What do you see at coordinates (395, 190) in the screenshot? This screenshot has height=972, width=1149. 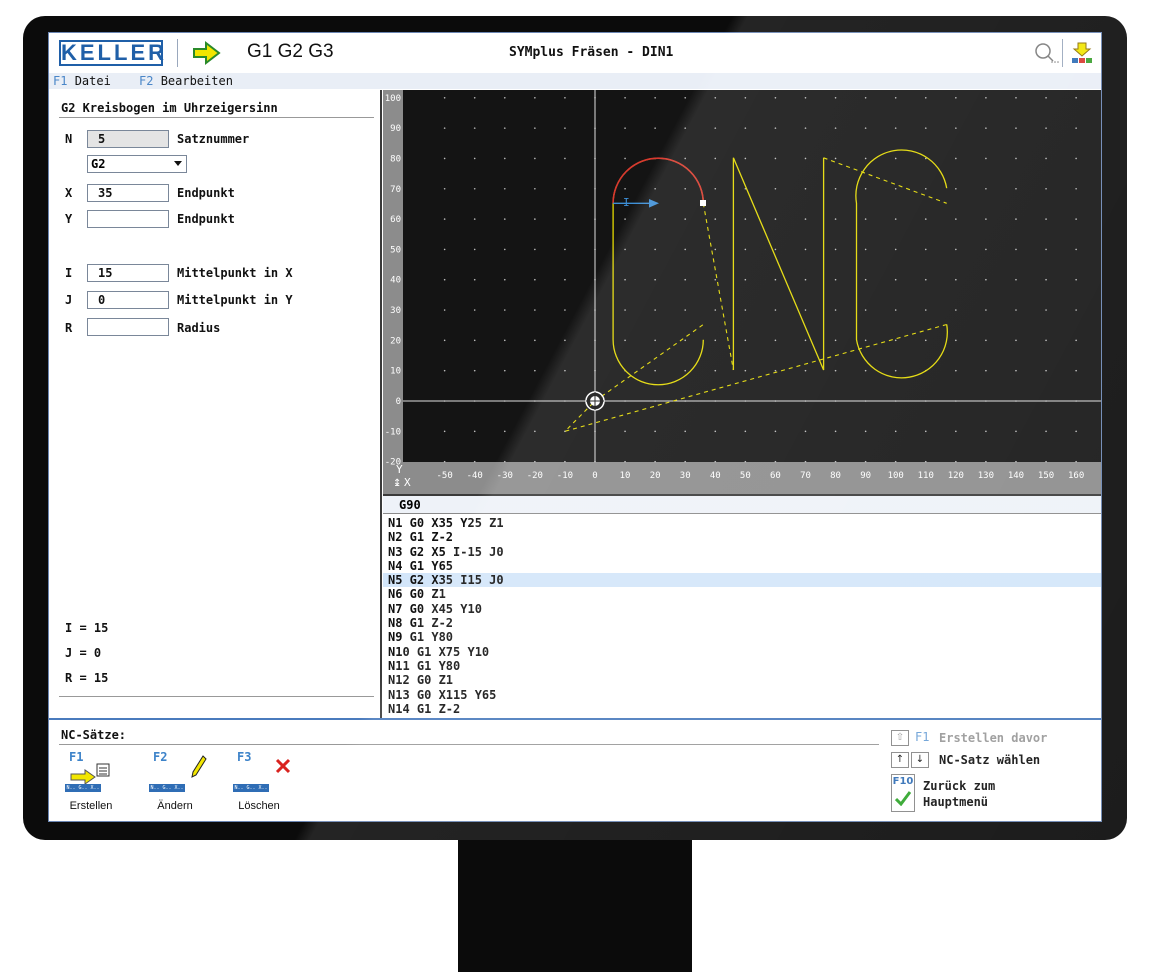 I see `y-tick-label: 70` at bounding box center [395, 190].